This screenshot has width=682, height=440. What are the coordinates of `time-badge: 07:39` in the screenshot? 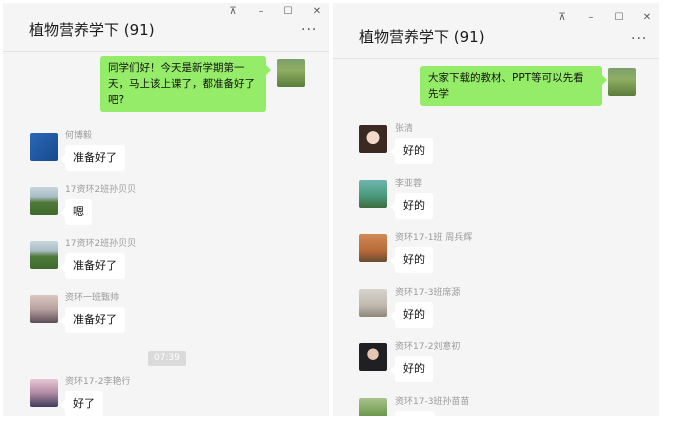 It's located at (167, 358).